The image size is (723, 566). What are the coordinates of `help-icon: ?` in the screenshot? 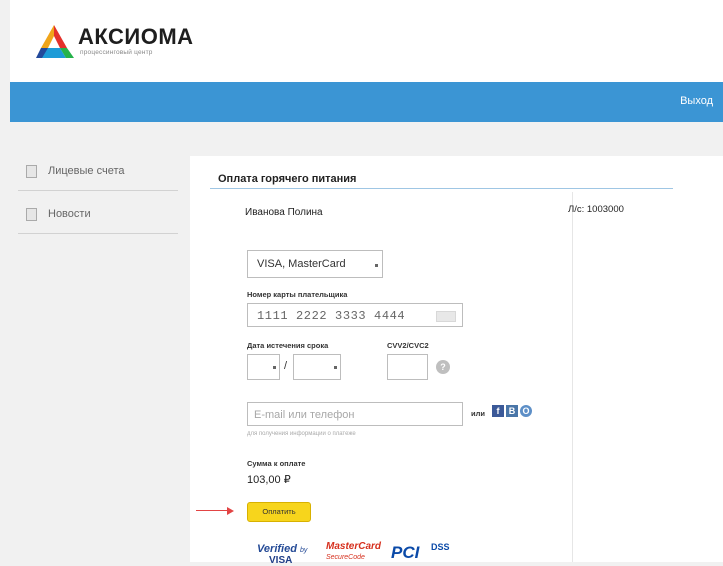 It's located at (443, 367).